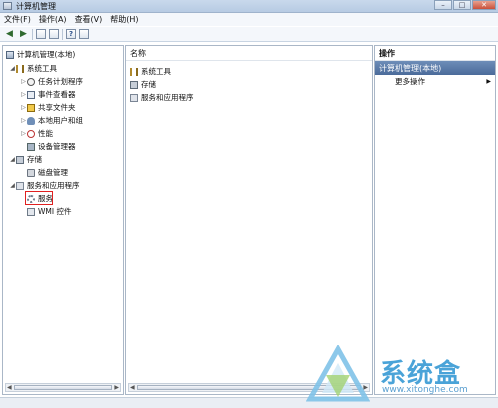 This screenshot has height=408, width=498. I want to click on tree-label: 任务计划程序, so click(60, 81).